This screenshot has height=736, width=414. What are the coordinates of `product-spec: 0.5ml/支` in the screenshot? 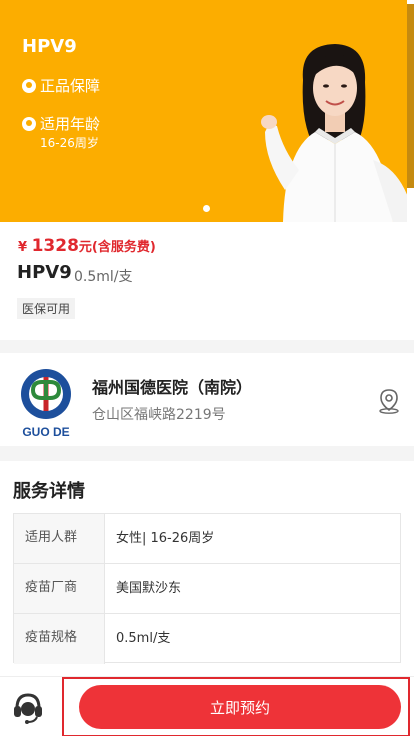 It's located at (103, 277).